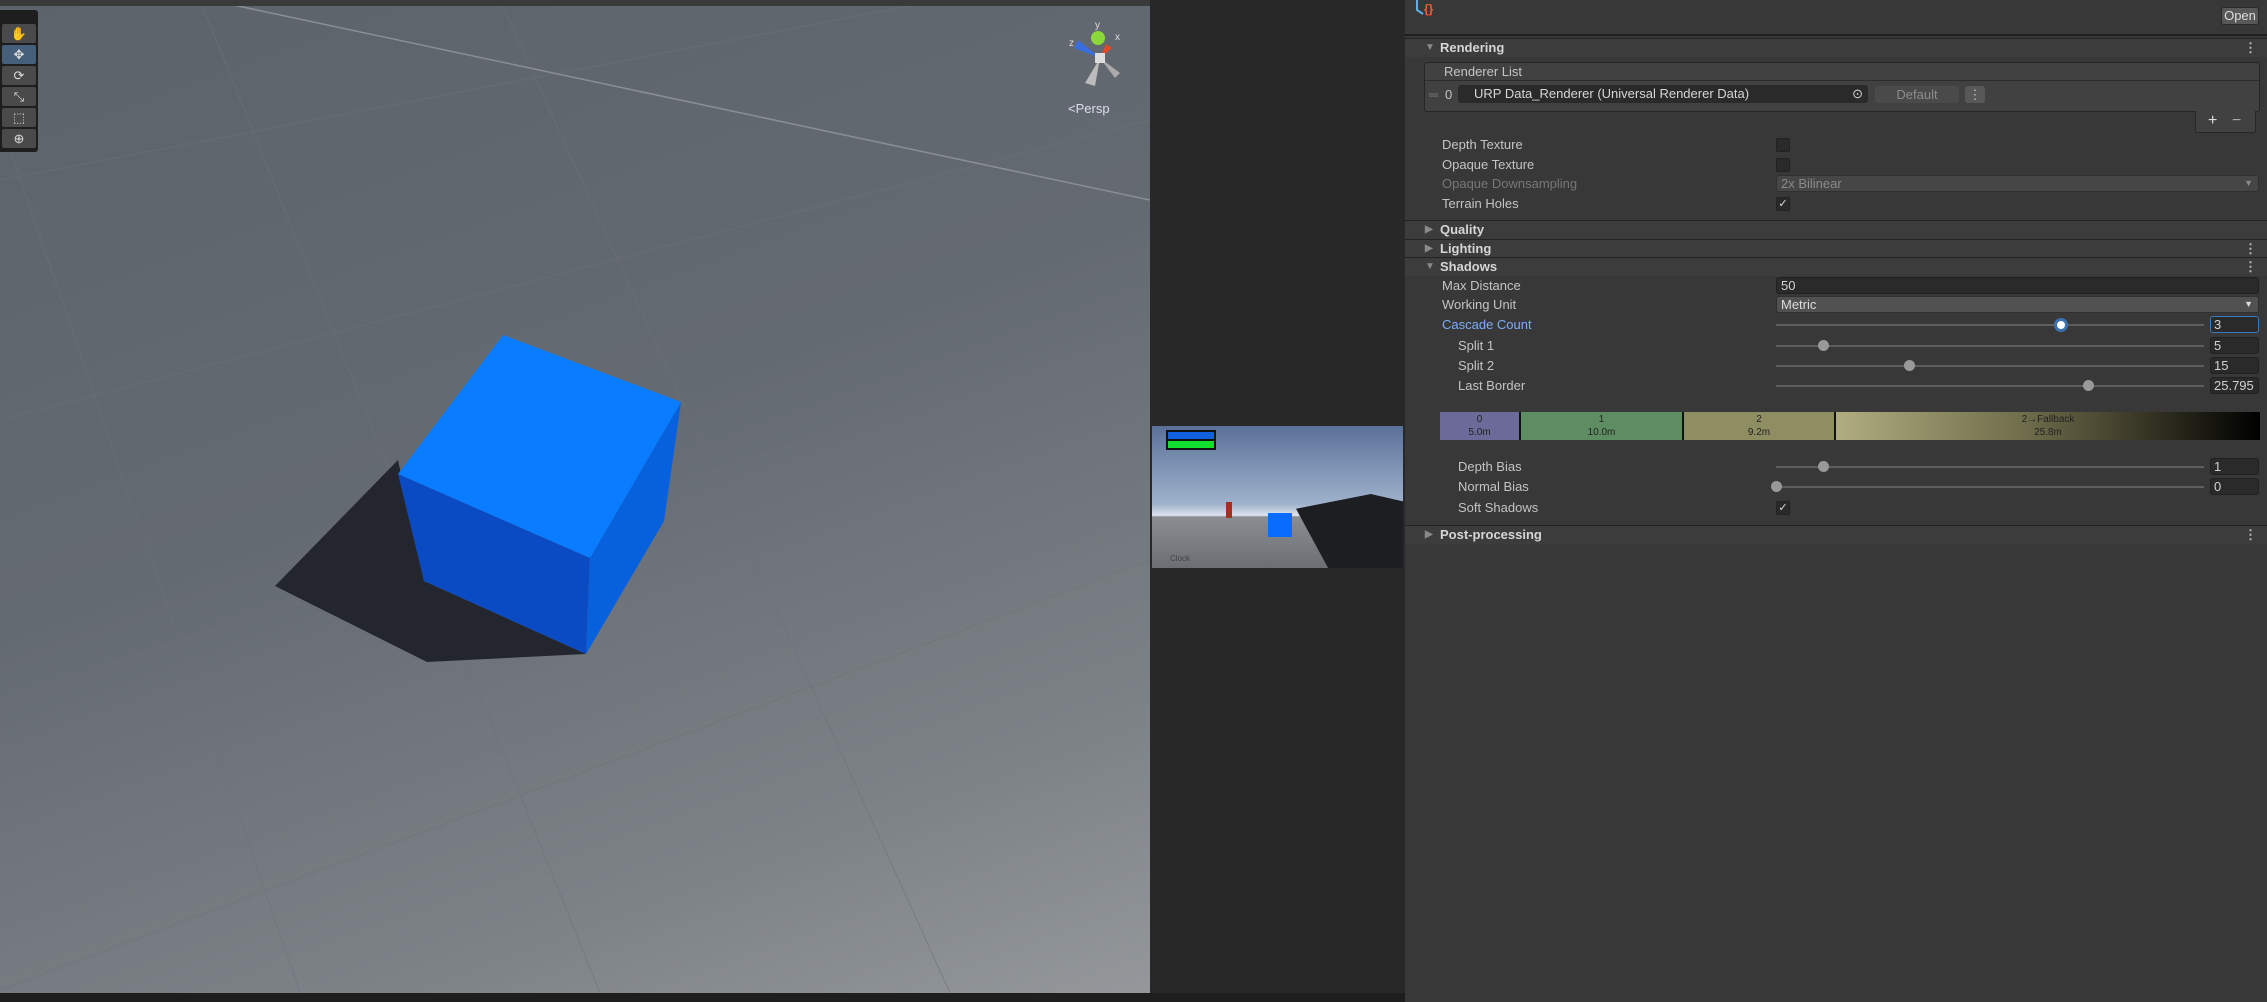 This screenshot has width=2267, height=1002. I want to click on cascade-count-input: 3, so click(2234, 324).